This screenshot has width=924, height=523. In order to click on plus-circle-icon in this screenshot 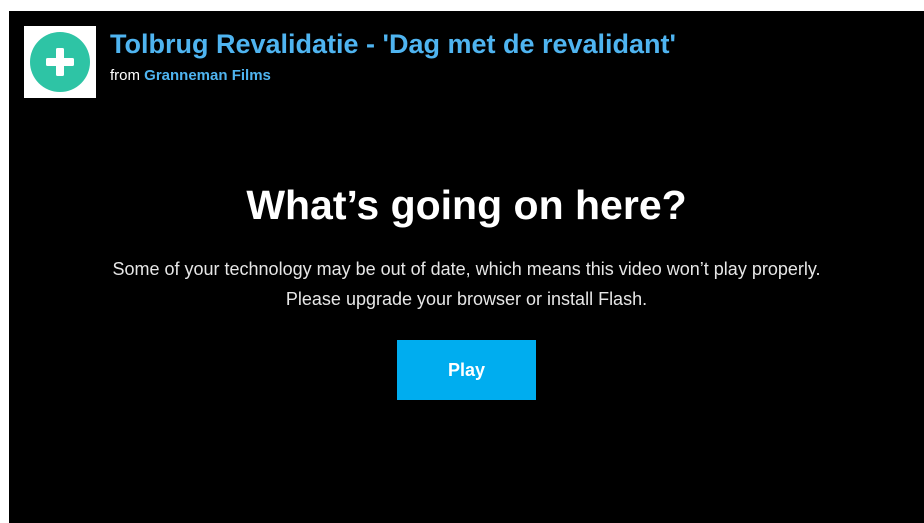, I will do `click(60, 62)`.